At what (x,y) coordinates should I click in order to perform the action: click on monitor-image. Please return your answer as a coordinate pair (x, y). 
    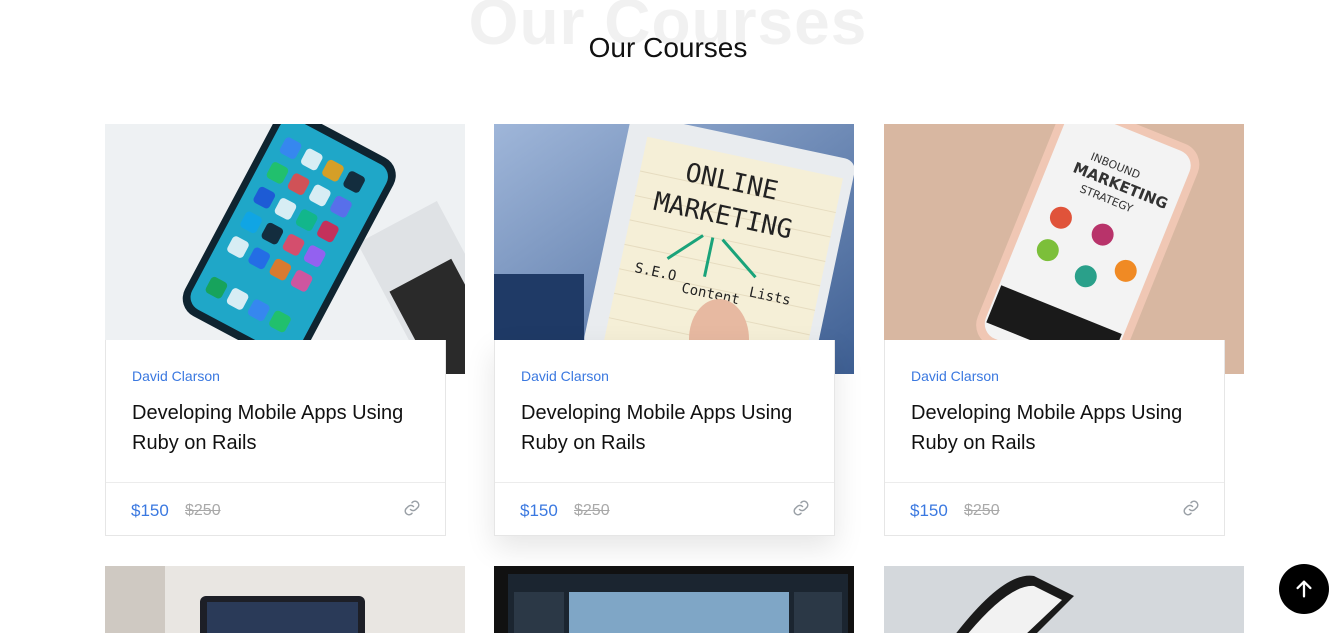
    Looking at the image, I should click on (674, 599).